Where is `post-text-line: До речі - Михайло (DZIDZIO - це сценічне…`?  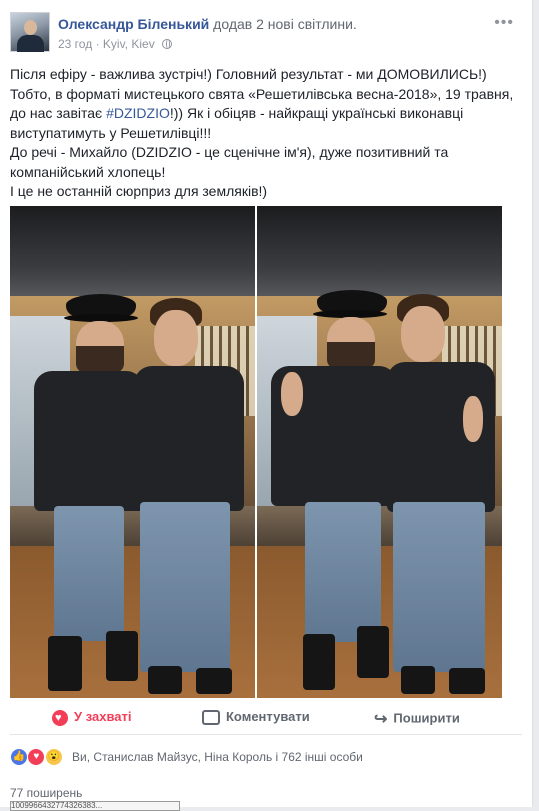 post-text-line: До речі - Михайло (DZIDZIO - це сценічне… is located at coordinates (229, 162).